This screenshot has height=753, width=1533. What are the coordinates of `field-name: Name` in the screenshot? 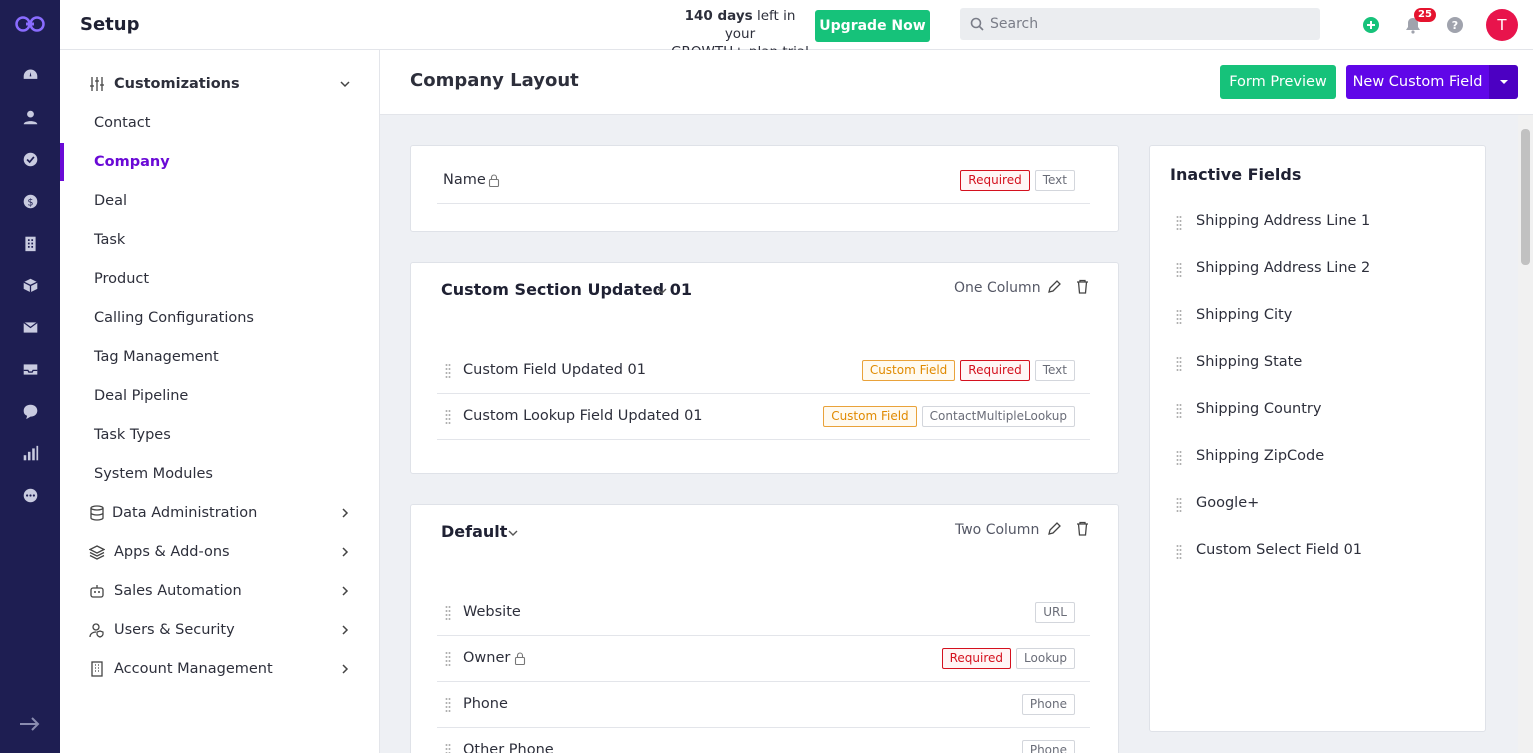 It's located at (464, 180).